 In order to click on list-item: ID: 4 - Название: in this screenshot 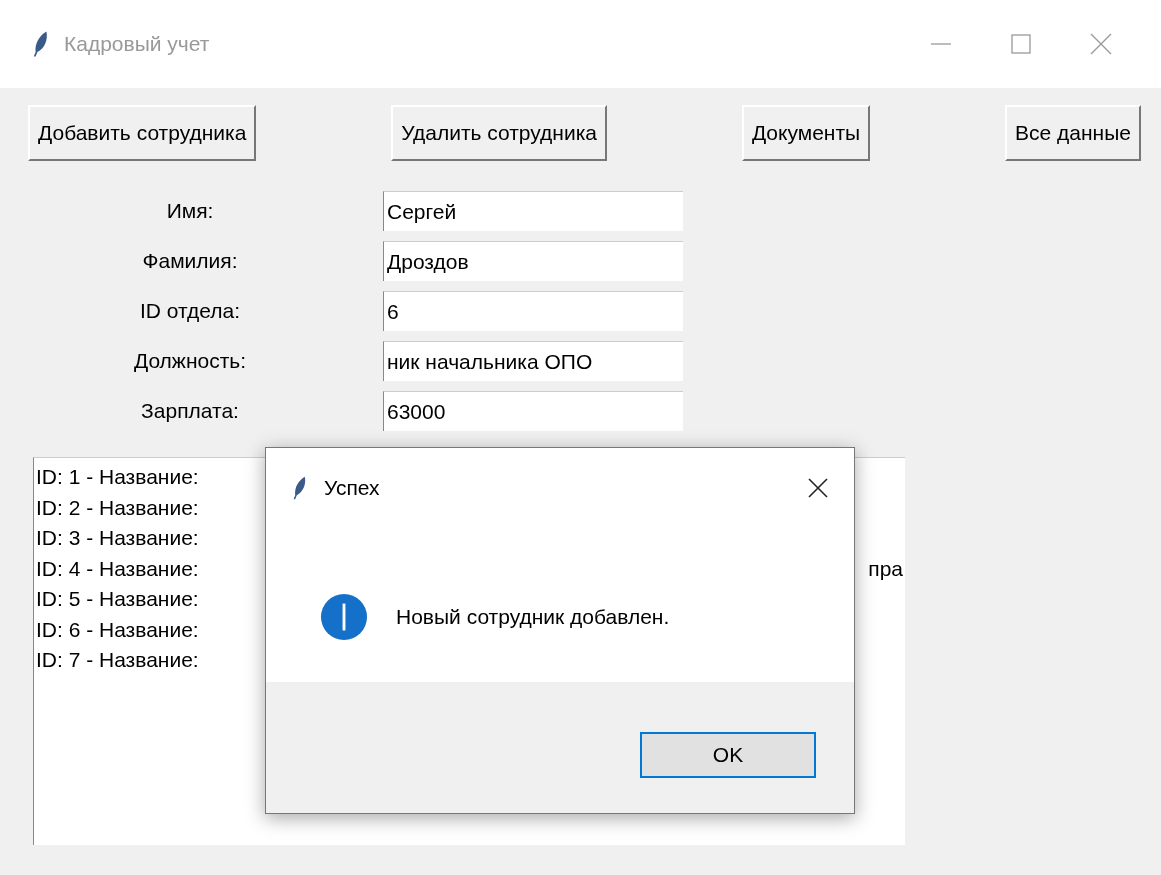, I will do `click(117, 568)`.